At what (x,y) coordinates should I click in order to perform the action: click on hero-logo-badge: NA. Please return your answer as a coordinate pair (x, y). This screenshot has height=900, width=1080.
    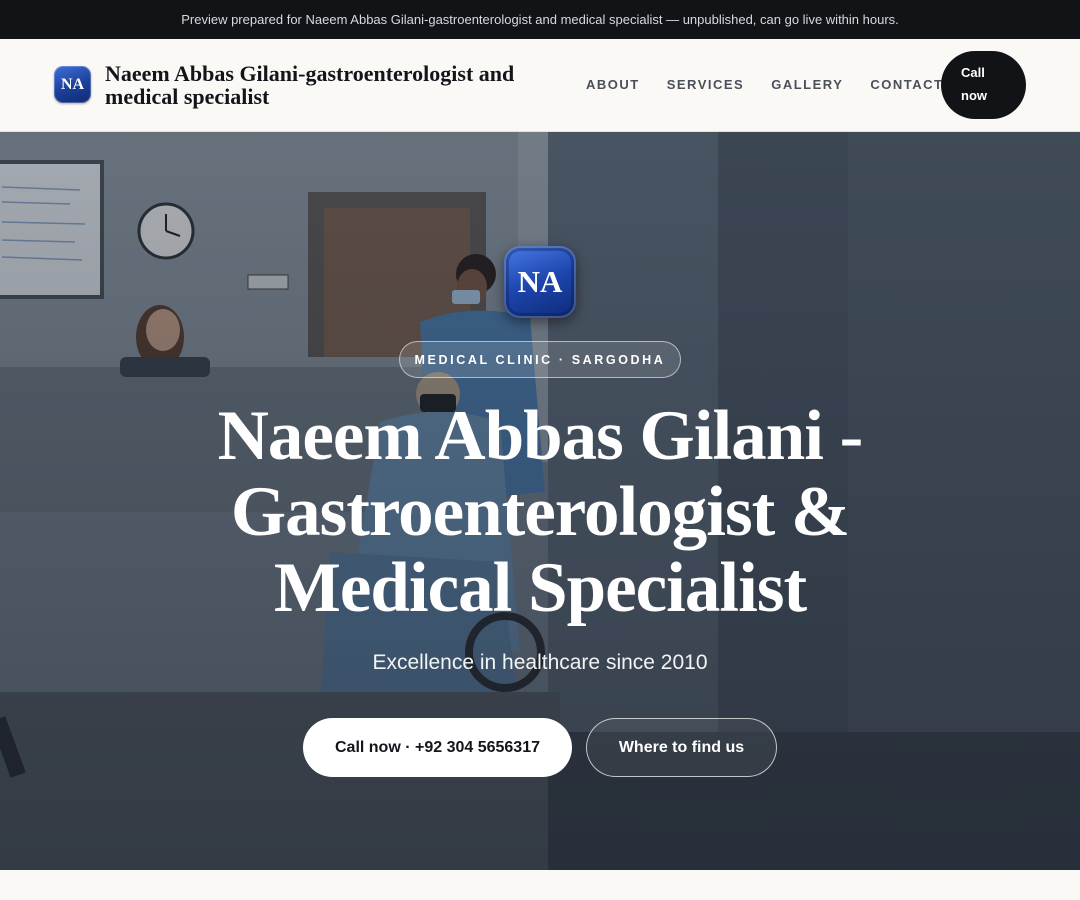
    Looking at the image, I should click on (540, 282).